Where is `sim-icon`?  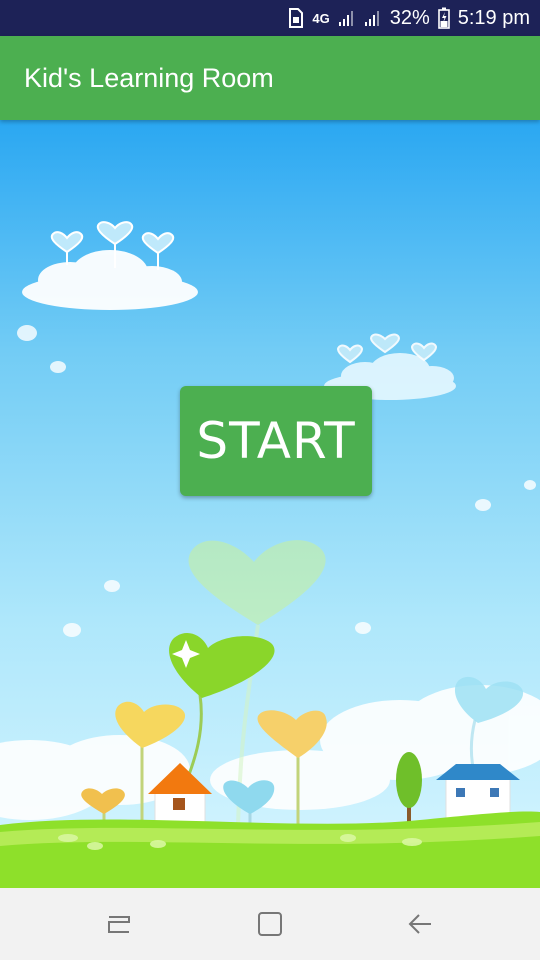 sim-icon is located at coordinates (296, 18).